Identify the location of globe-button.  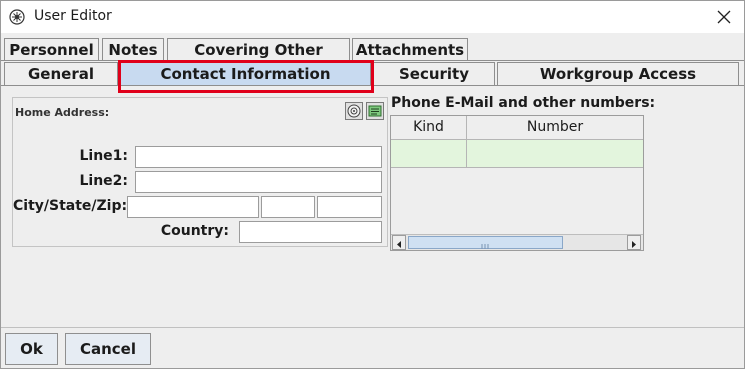
(354, 111).